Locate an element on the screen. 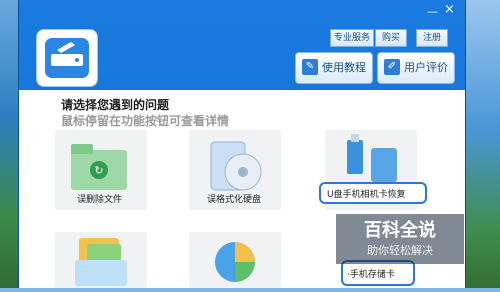 Image resolution: width=500 pixels, height=292 pixels. tutorial-button: ✎ 使用教程 is located at coordinates (334, 68).